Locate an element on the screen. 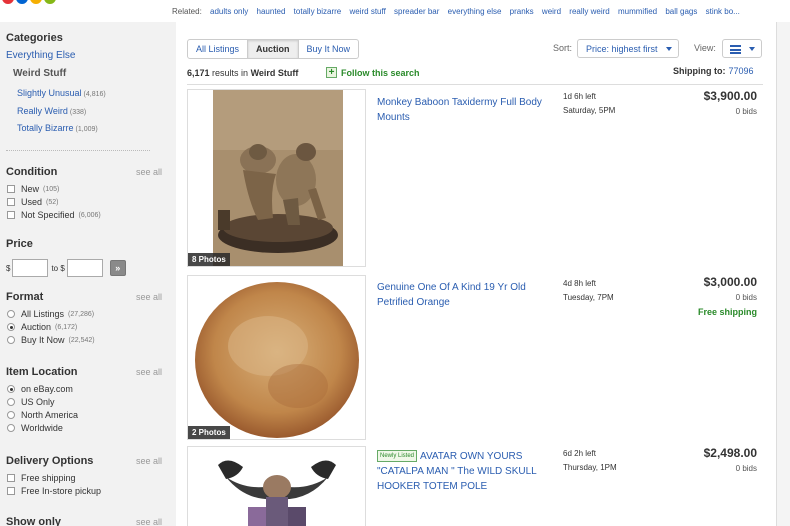  location-us-option: US Only is located at coordinates (31, 402).